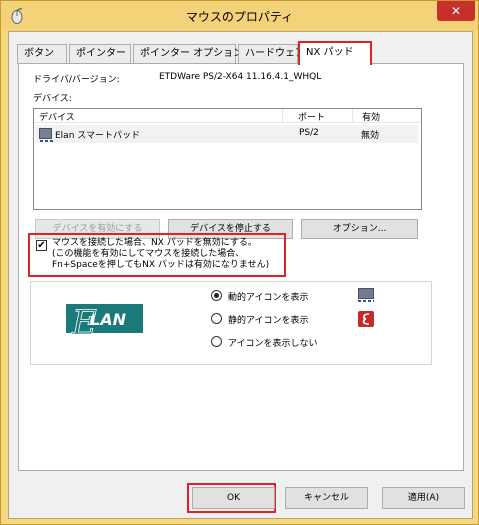 This screenshot has height=525, width=479. Describe the element at coordinates (366, 295) in the screenshot. I see `dynamic-tray-icon` at that location.